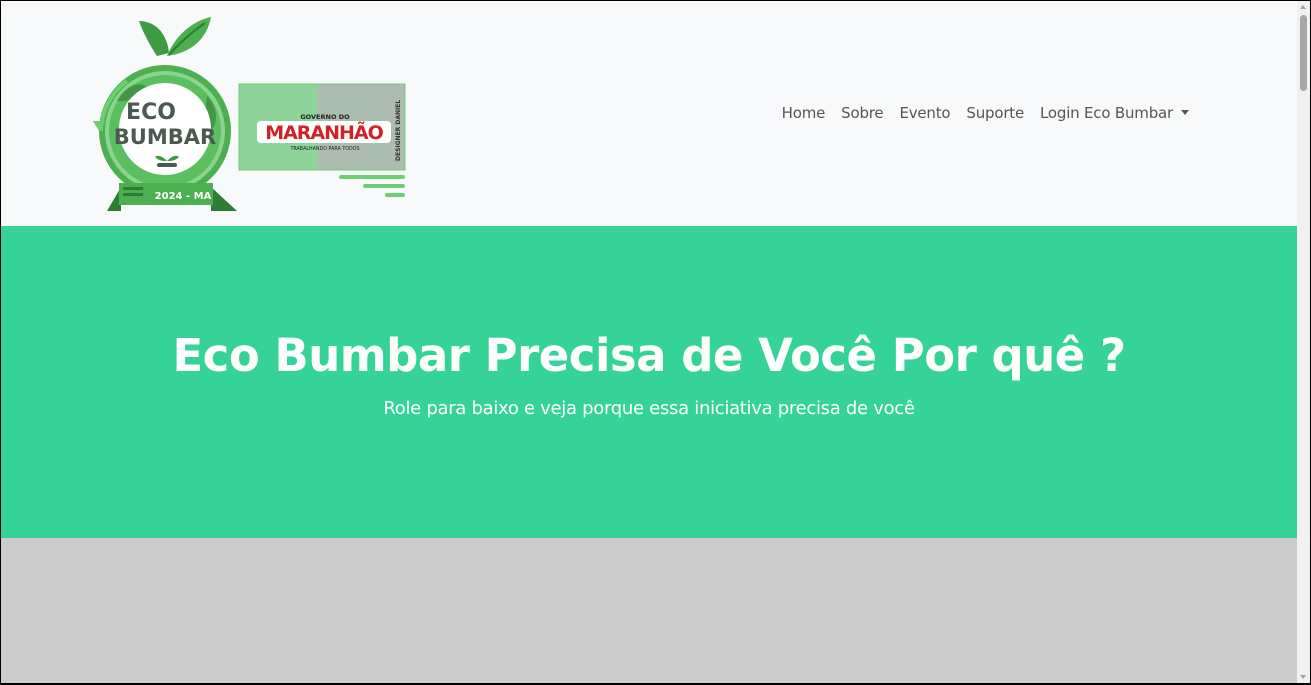 The width and height of the screenshot is (1311, 685). I want to click on gov-line2-text: MARANHÃO, so click(324, 132).